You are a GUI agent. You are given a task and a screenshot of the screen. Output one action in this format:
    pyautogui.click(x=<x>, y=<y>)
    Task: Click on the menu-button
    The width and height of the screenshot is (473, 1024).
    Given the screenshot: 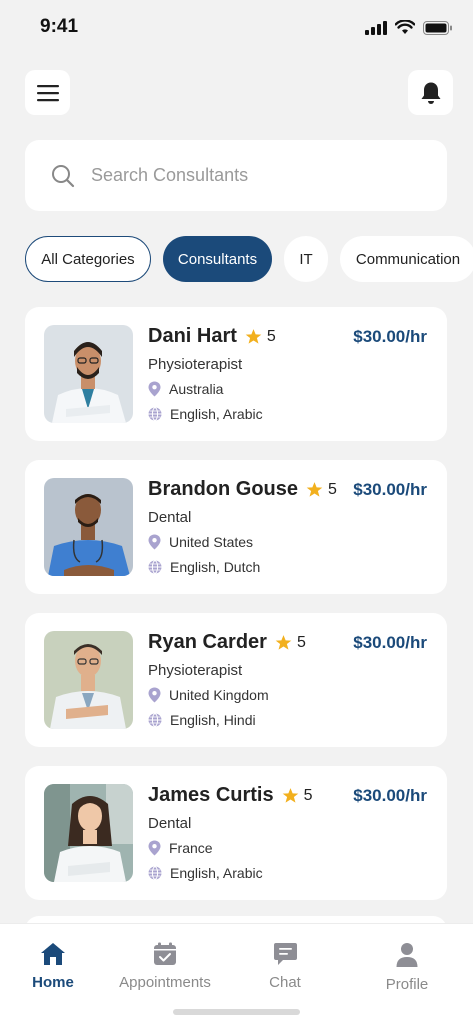 What is the action you would take?
    pyautogui.click(x=47, y=92)
    